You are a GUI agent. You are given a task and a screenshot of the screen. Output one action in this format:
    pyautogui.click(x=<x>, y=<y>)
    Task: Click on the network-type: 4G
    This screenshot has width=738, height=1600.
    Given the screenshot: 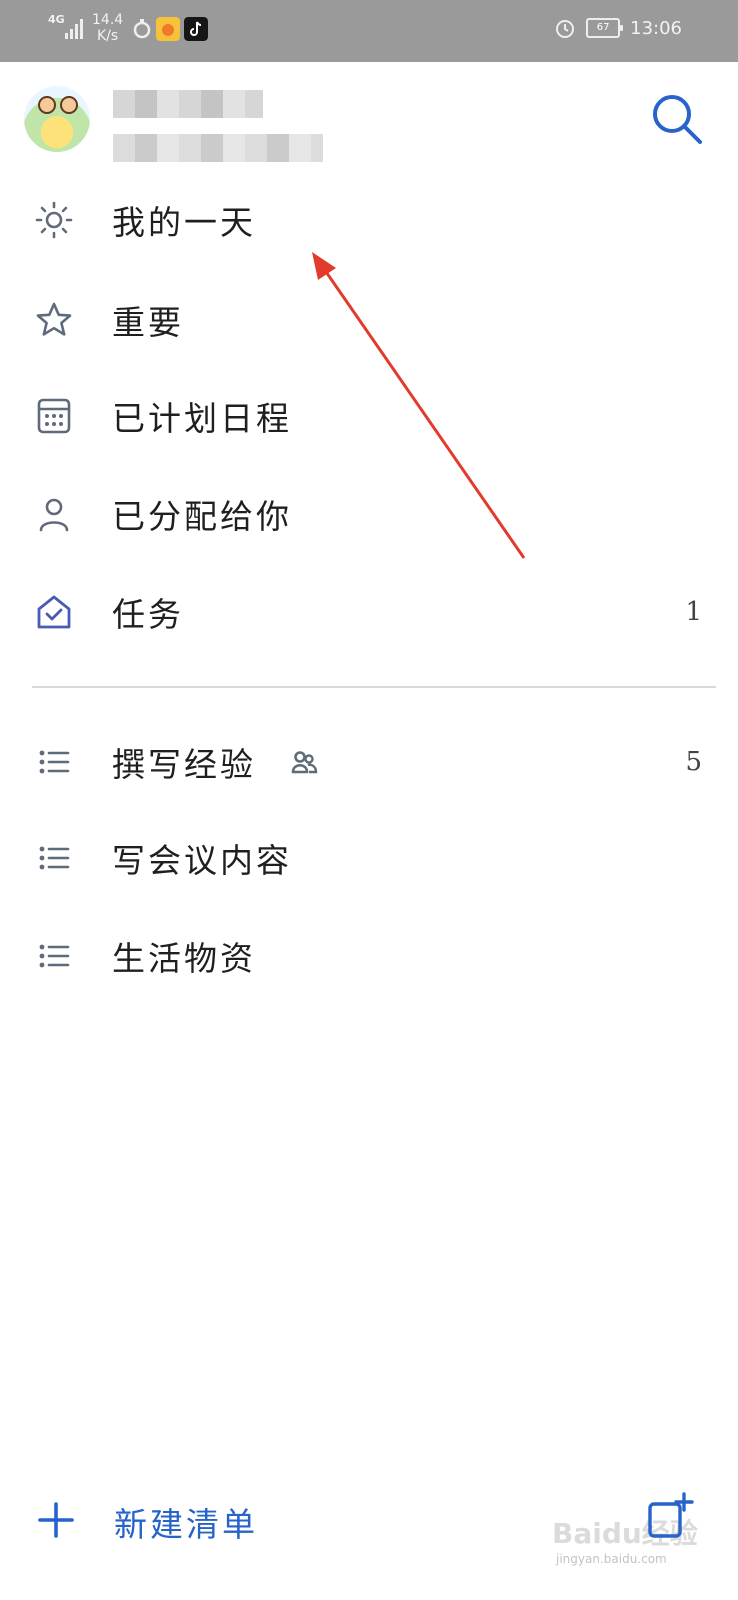 What is the action you would take?
    pyautogui.click(x=56, y=19)
    